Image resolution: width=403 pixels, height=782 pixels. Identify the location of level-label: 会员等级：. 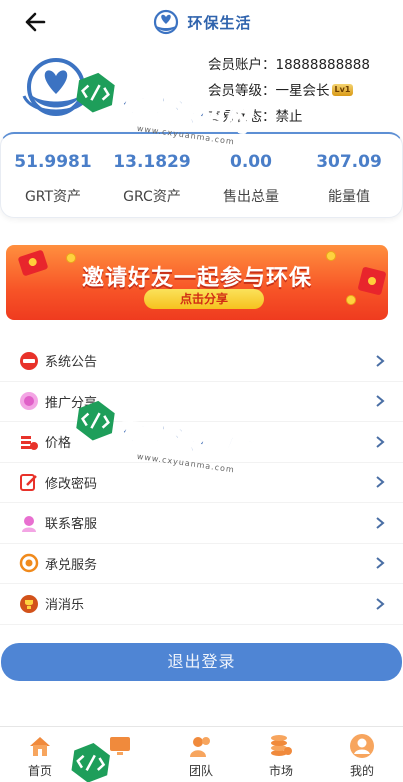
(242, 91).